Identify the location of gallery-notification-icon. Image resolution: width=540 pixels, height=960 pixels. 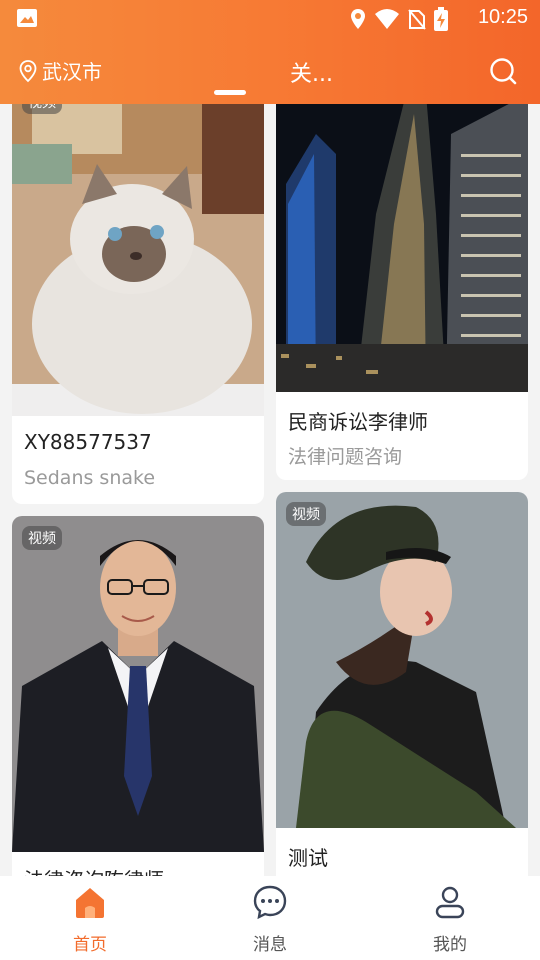
(27, 18).